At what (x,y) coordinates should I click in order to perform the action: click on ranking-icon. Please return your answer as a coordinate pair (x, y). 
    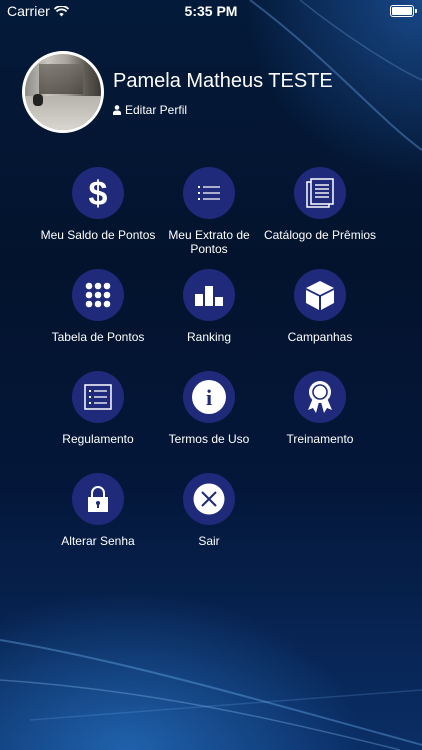
    Looking at the image, I should click on (209, 296).